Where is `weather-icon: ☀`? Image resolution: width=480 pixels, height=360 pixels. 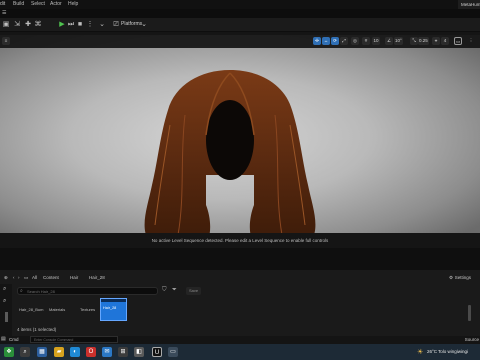 weather-icon: ☀ is located at coordinates (420, 352).